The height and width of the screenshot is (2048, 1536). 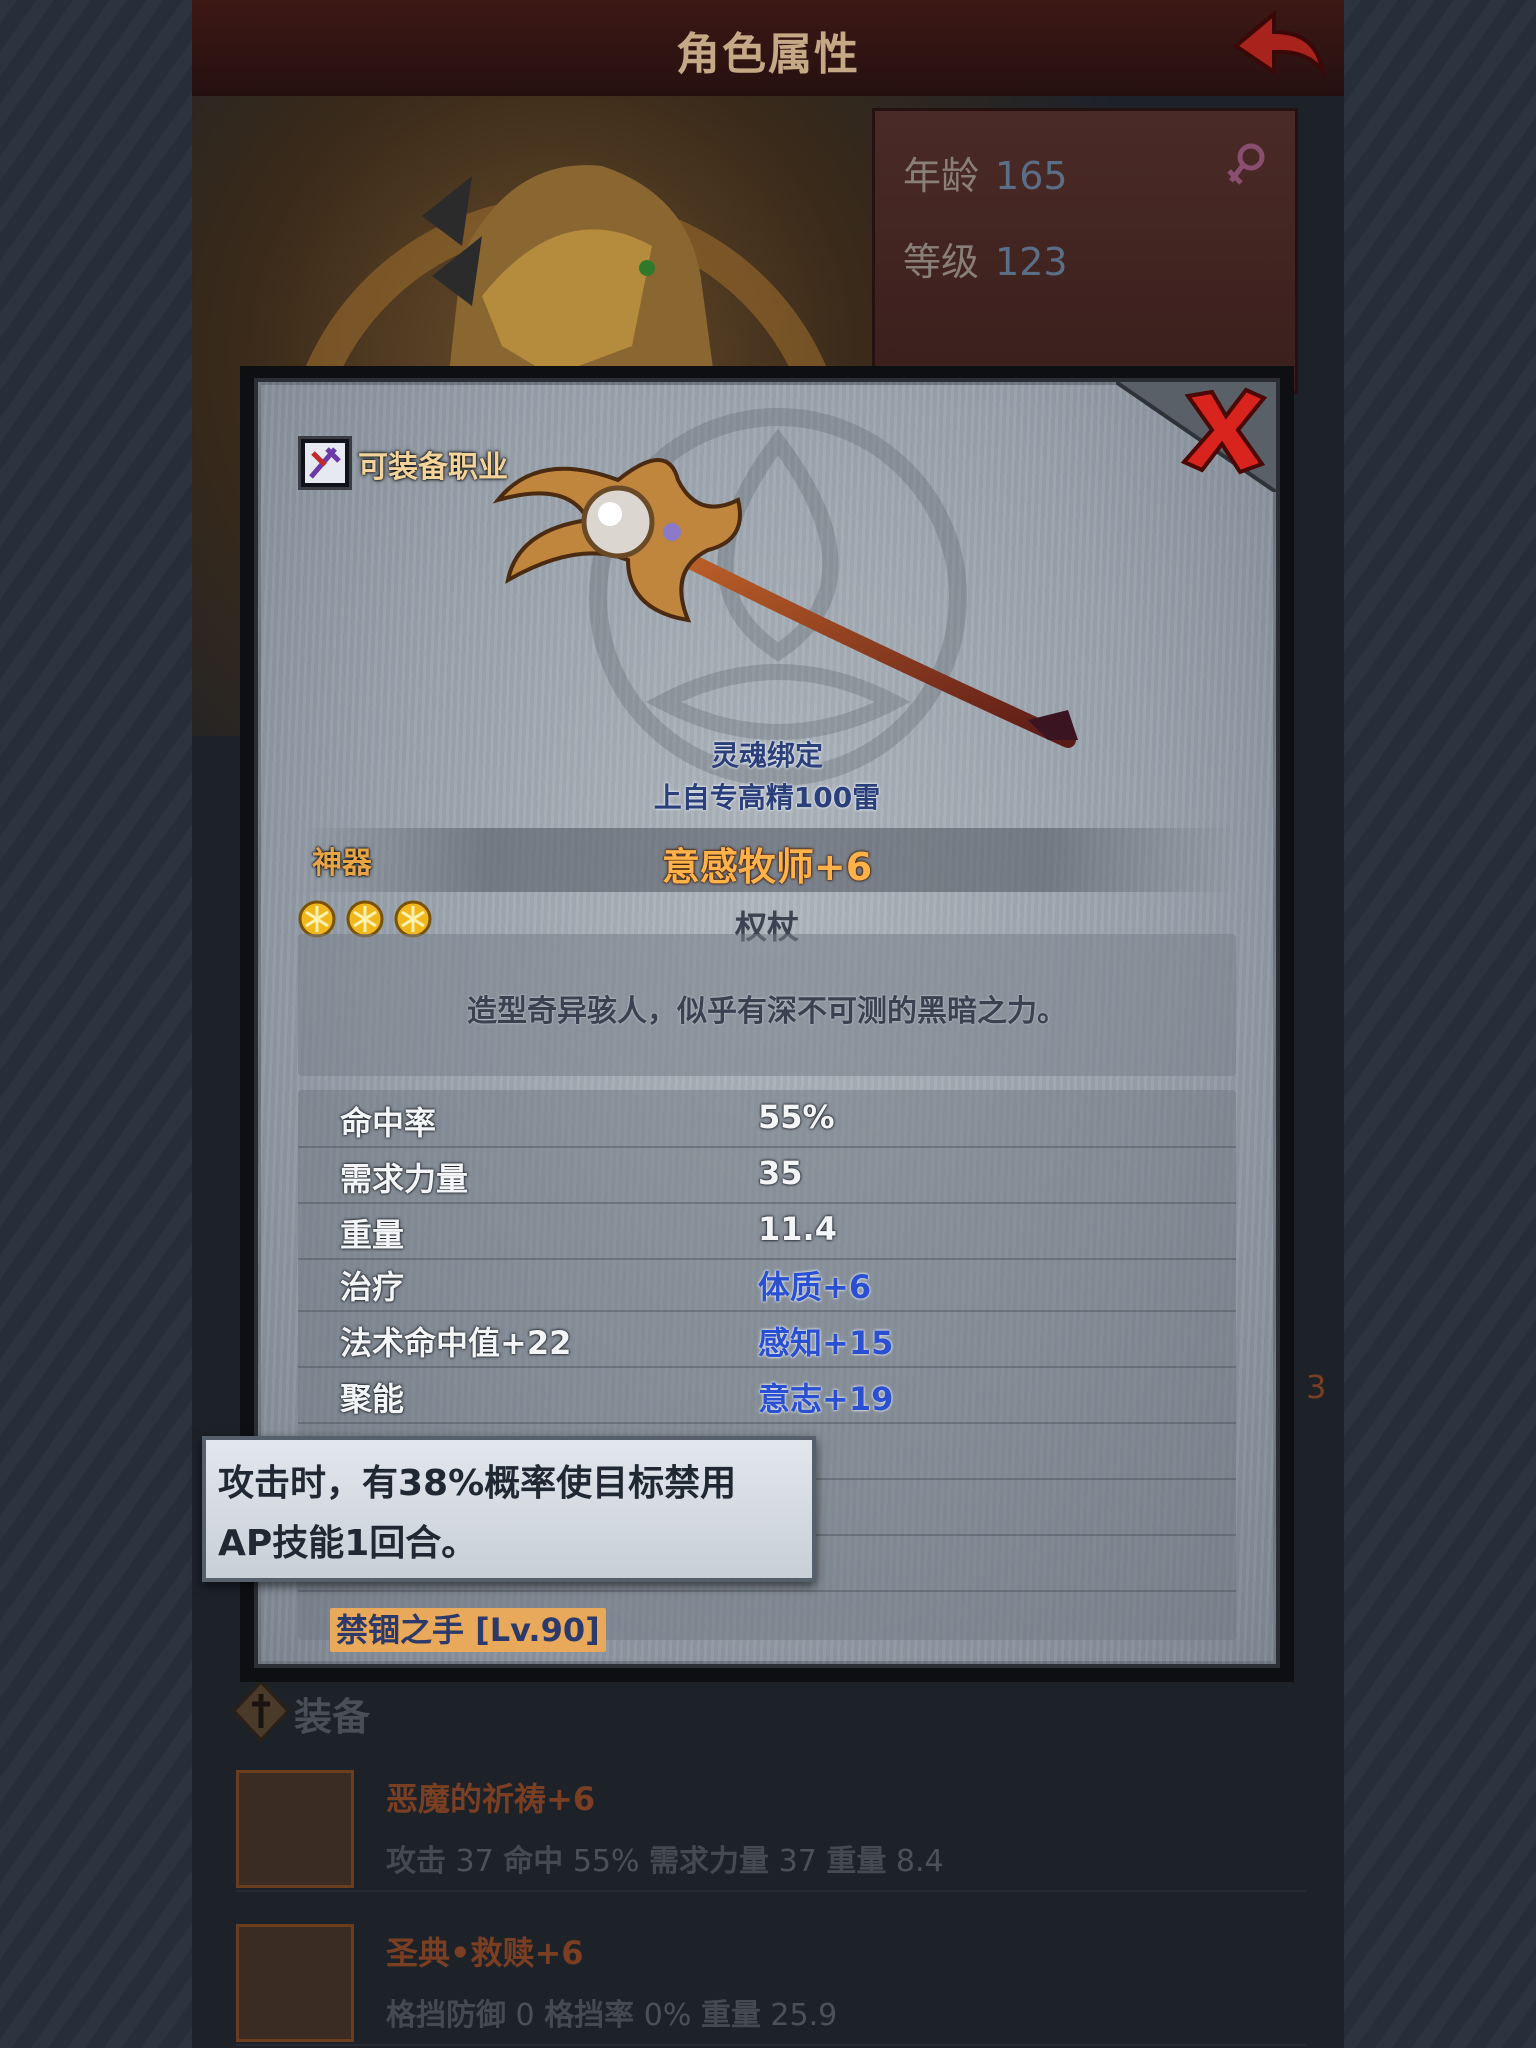 What do you see at coordinates (295, 1829) in the screenshot?
I see `staff-thumbnail-icon` at bounding box center [295, 1829].